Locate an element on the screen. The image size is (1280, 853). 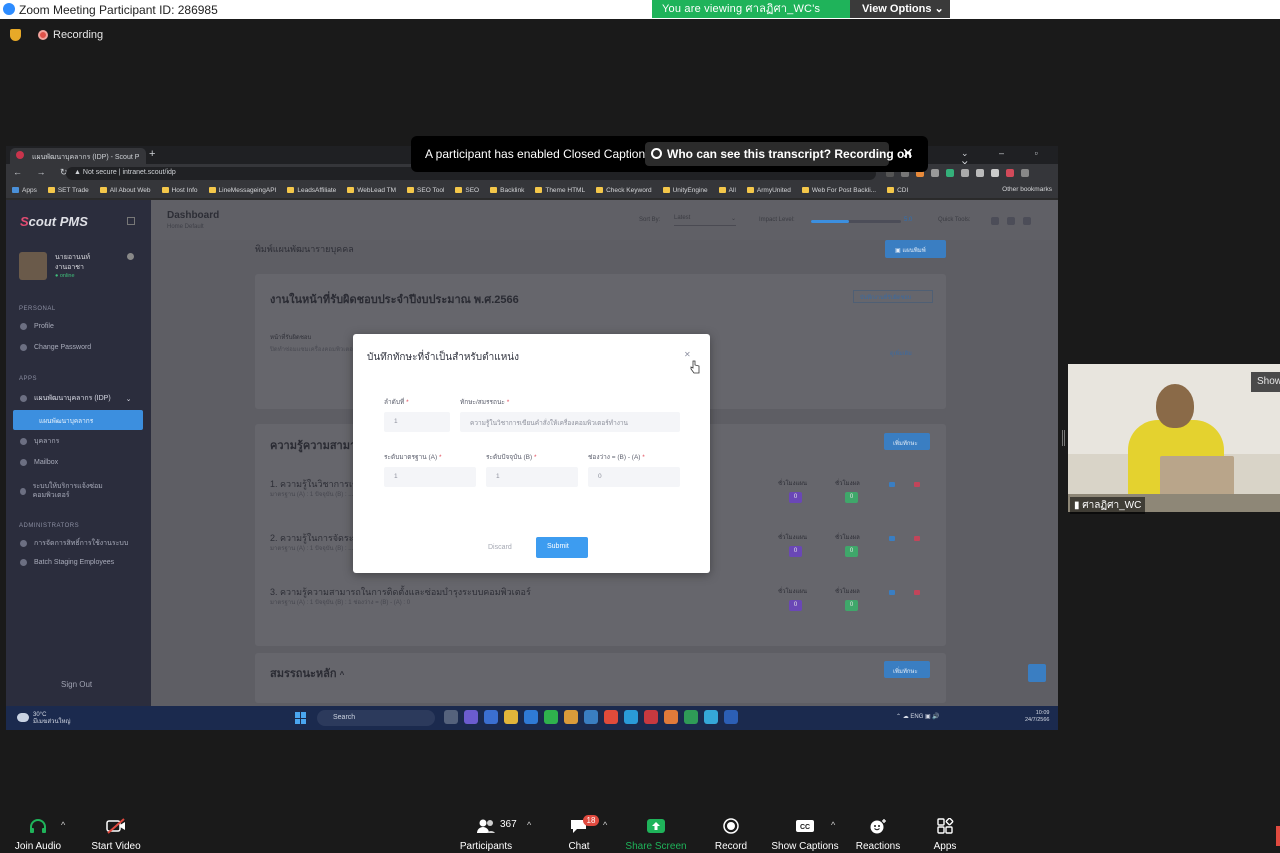
taskbar-search: Search is located at coordinates (376, 718).